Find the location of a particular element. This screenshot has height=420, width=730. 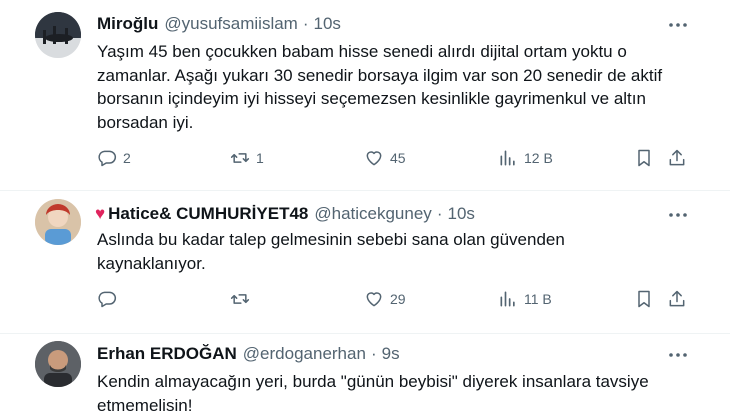

author-name: Hatice& CUMHURİYET48 is located at coordinates (208, 214).